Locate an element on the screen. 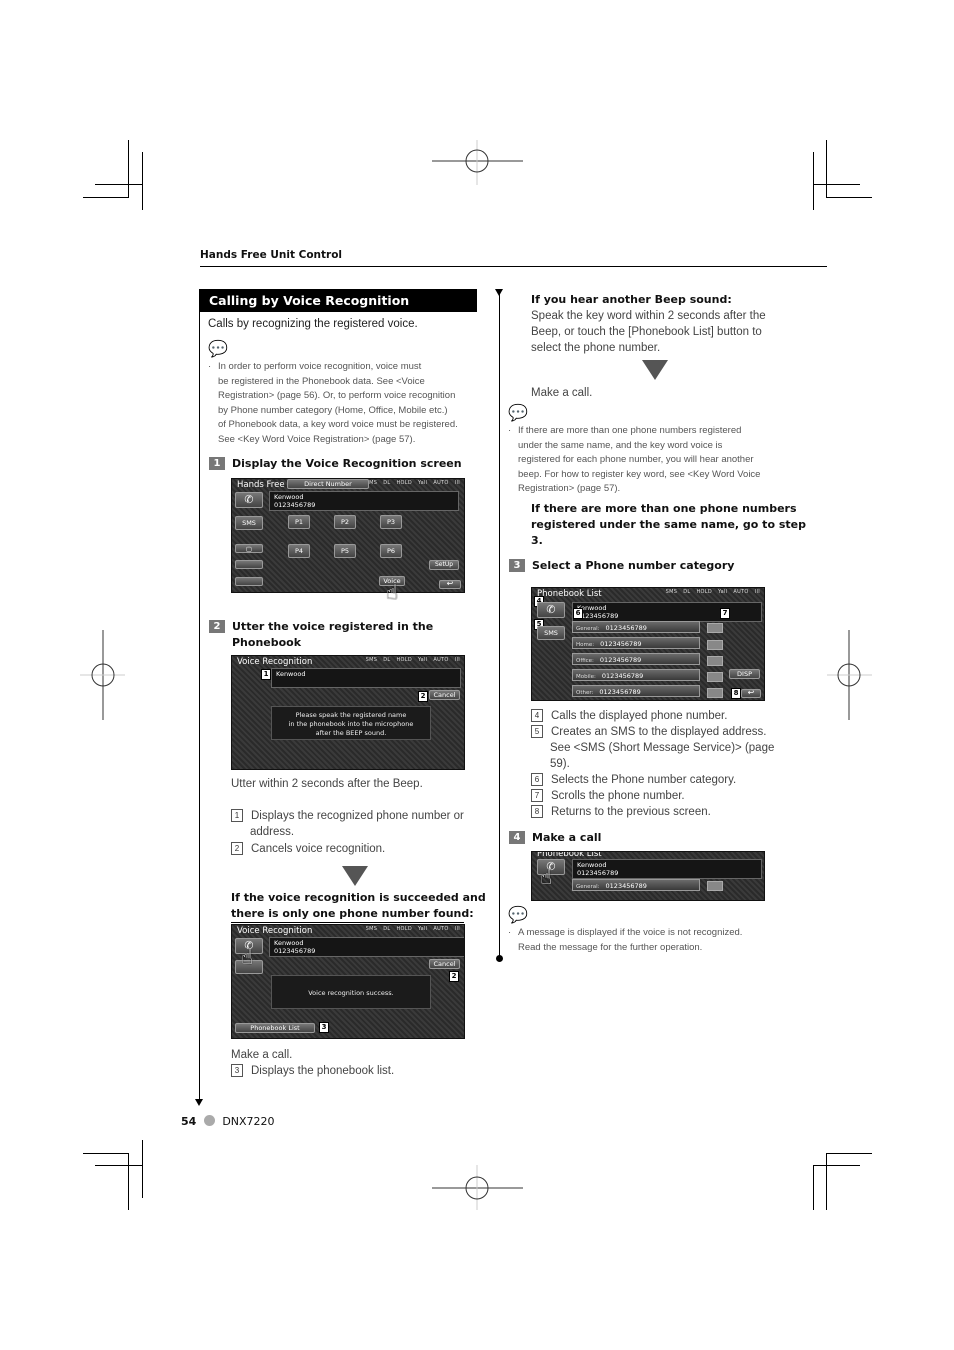  category-row-office: Office: 0123456789 is located at coordinates (636, 659).